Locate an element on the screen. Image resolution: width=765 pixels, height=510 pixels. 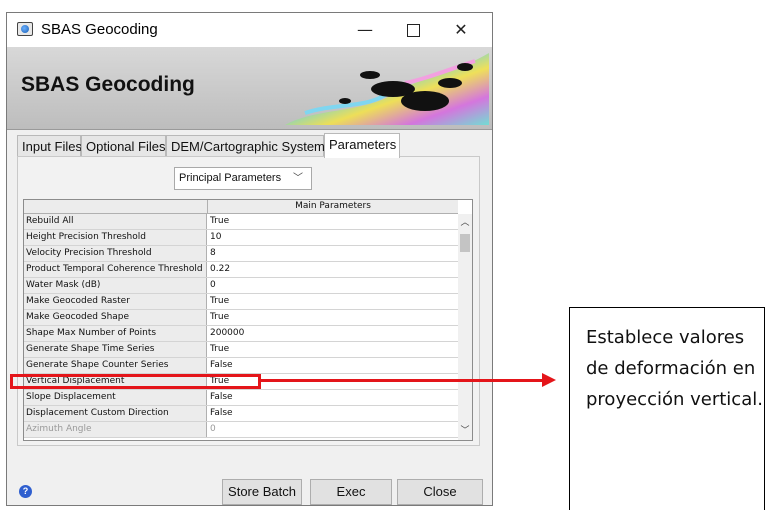
close-window-button: ✕ is located at coordinates (461, 30).